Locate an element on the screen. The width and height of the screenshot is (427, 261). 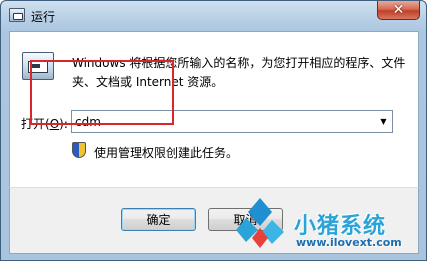
run-app-icon is located at coordinates (17, 15).